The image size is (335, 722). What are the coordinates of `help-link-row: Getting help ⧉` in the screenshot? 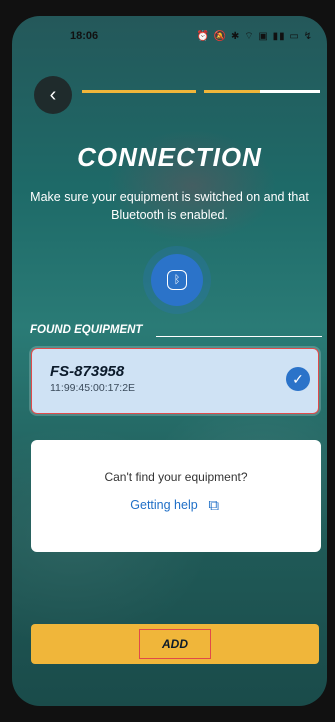 It's located at (176, 505).